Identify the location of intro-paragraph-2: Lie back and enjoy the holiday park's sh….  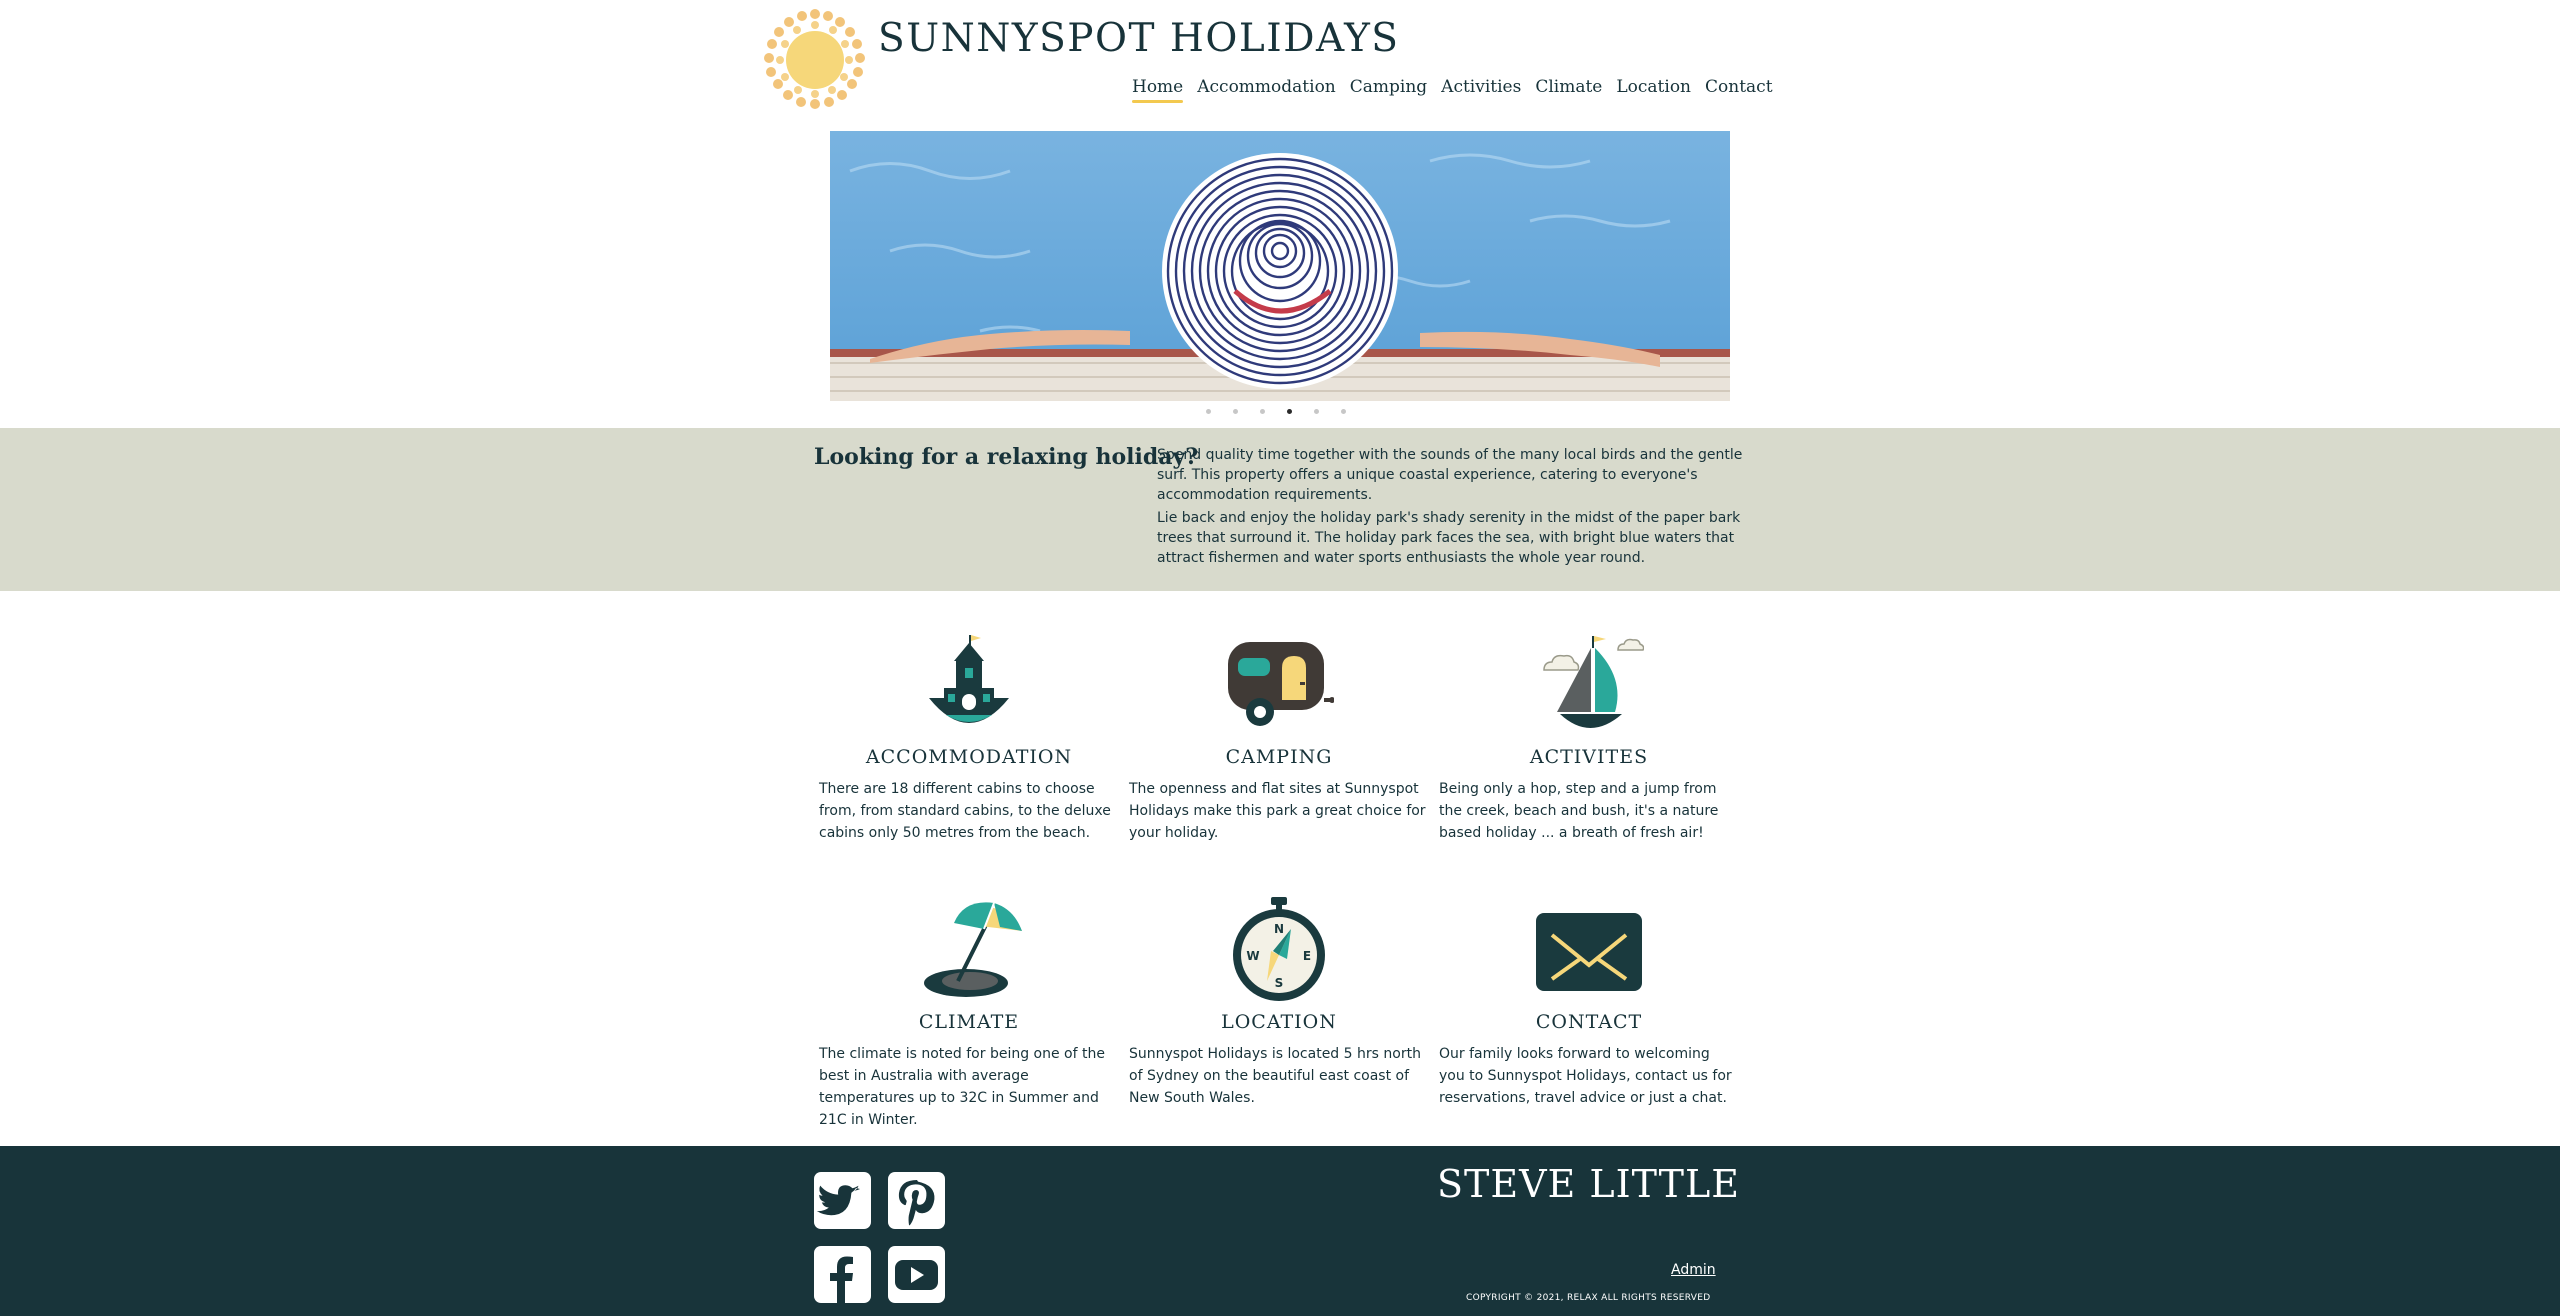
(1449, 538).